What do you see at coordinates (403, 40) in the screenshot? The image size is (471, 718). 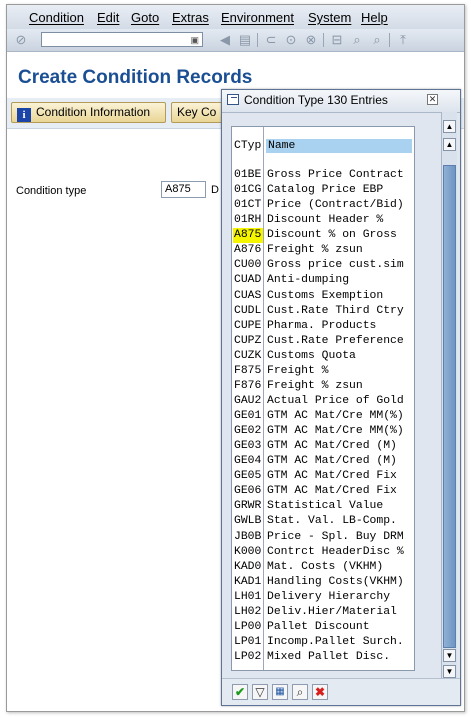 I see `first-page-icon: ⤒` at bounding box center [403, 40].